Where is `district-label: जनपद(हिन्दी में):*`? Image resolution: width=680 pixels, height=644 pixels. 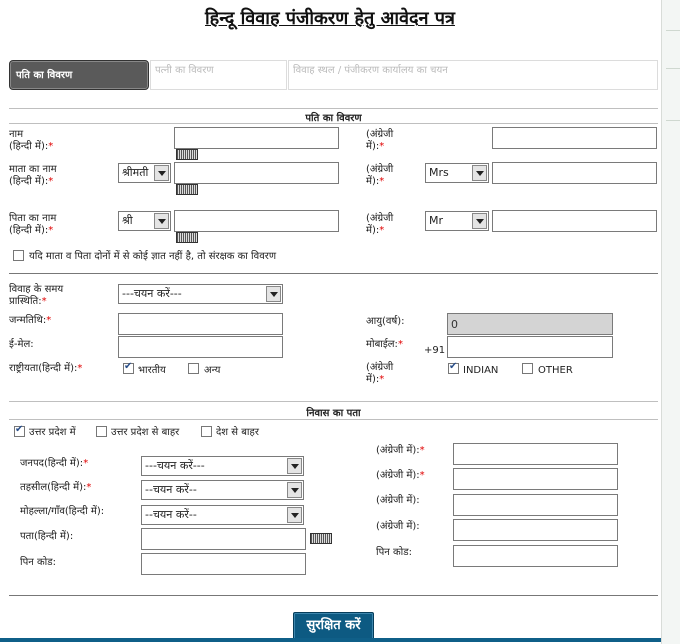 district-label: जनपद(हिन्दी में):* is located at coordinates (54, 463).